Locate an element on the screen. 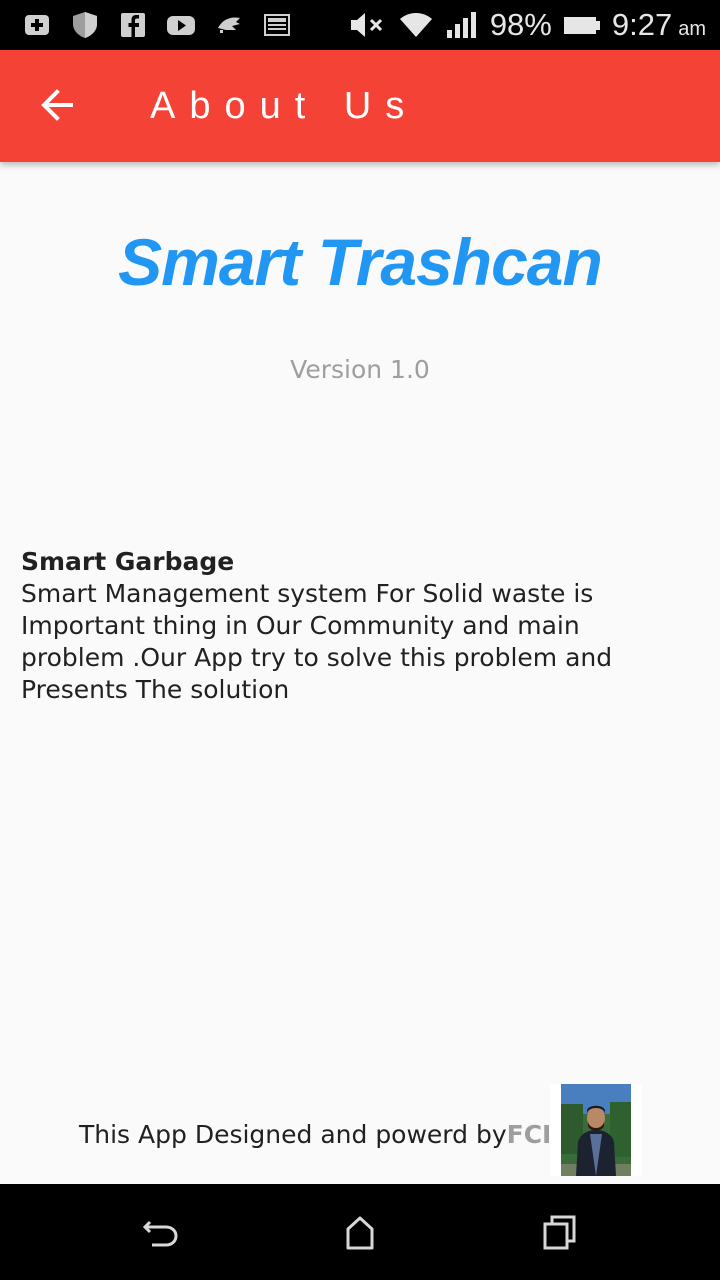 Image resolution: width=720 pixels, height=1280 pixels. battery-icon is located at coordinates (581, 25).